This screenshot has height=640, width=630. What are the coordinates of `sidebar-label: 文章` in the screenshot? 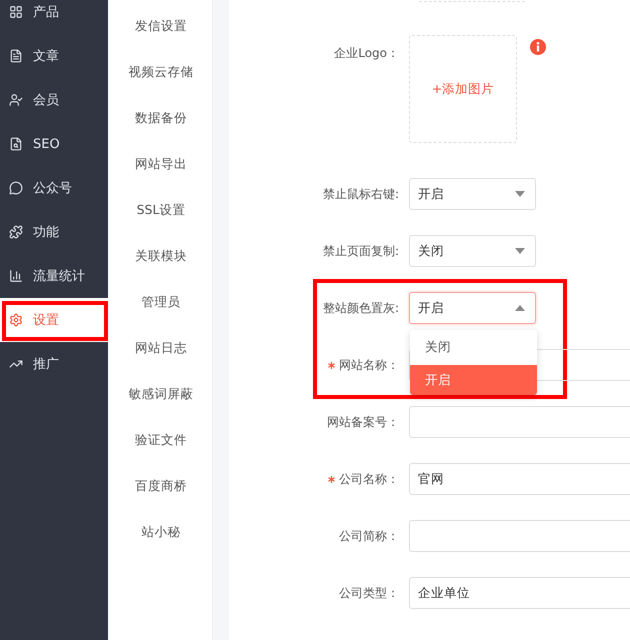 It's located at (46, 56).